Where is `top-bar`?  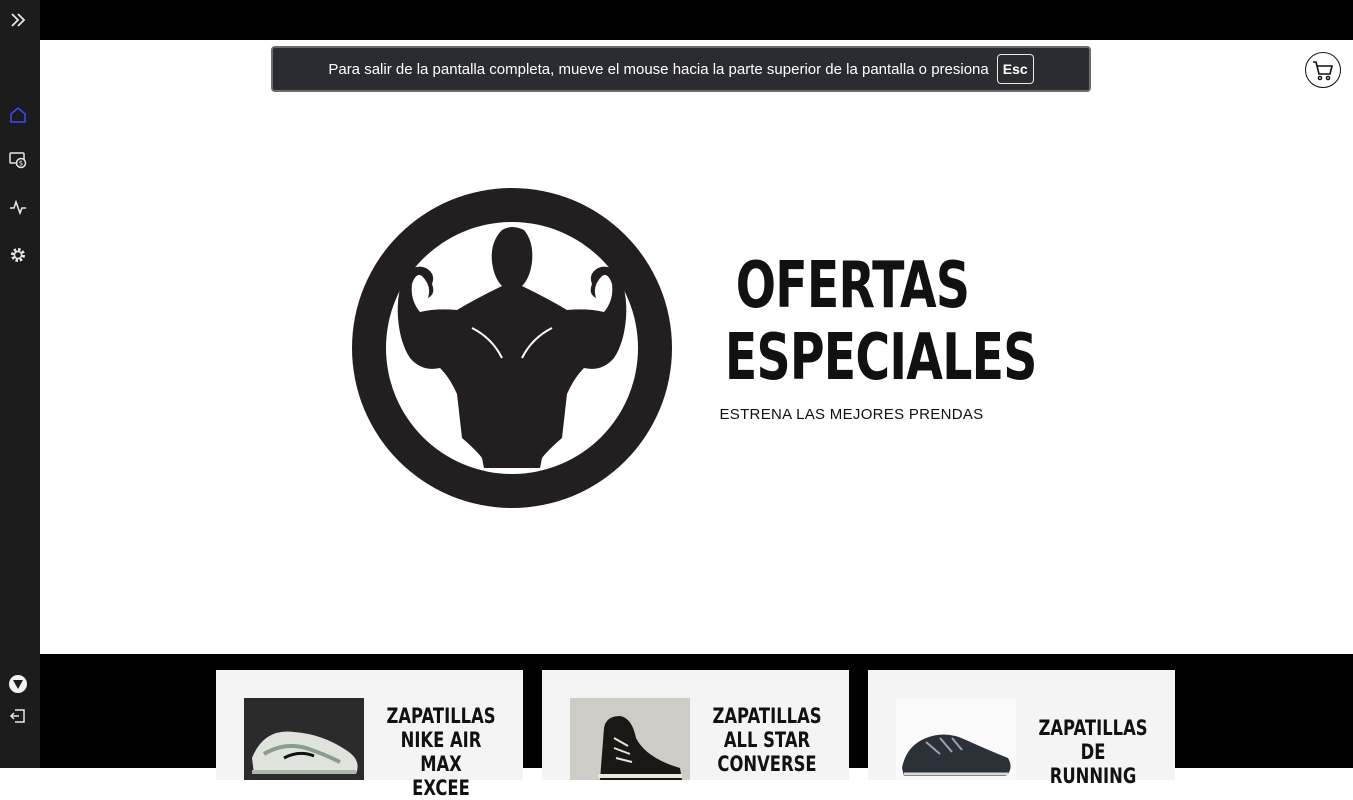 top-bar is located at coordinates (696, 20).